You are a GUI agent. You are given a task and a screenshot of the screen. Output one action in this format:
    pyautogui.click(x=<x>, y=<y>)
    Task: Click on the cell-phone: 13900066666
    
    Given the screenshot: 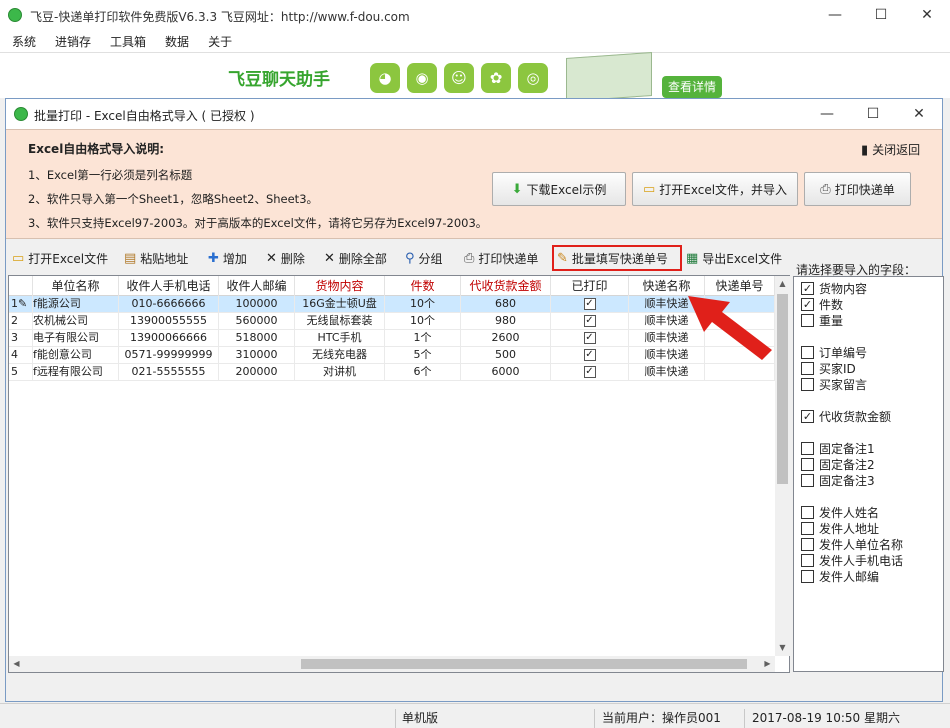 What is the action you would take?
    pyautogui.click(x=169, y=338)
    